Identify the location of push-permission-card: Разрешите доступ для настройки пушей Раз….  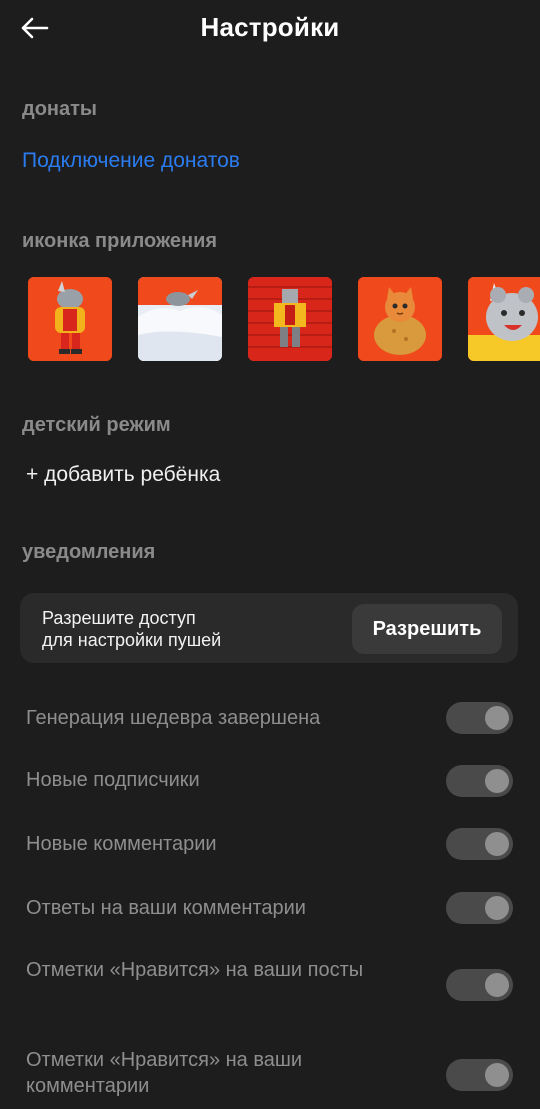
(269, 628).